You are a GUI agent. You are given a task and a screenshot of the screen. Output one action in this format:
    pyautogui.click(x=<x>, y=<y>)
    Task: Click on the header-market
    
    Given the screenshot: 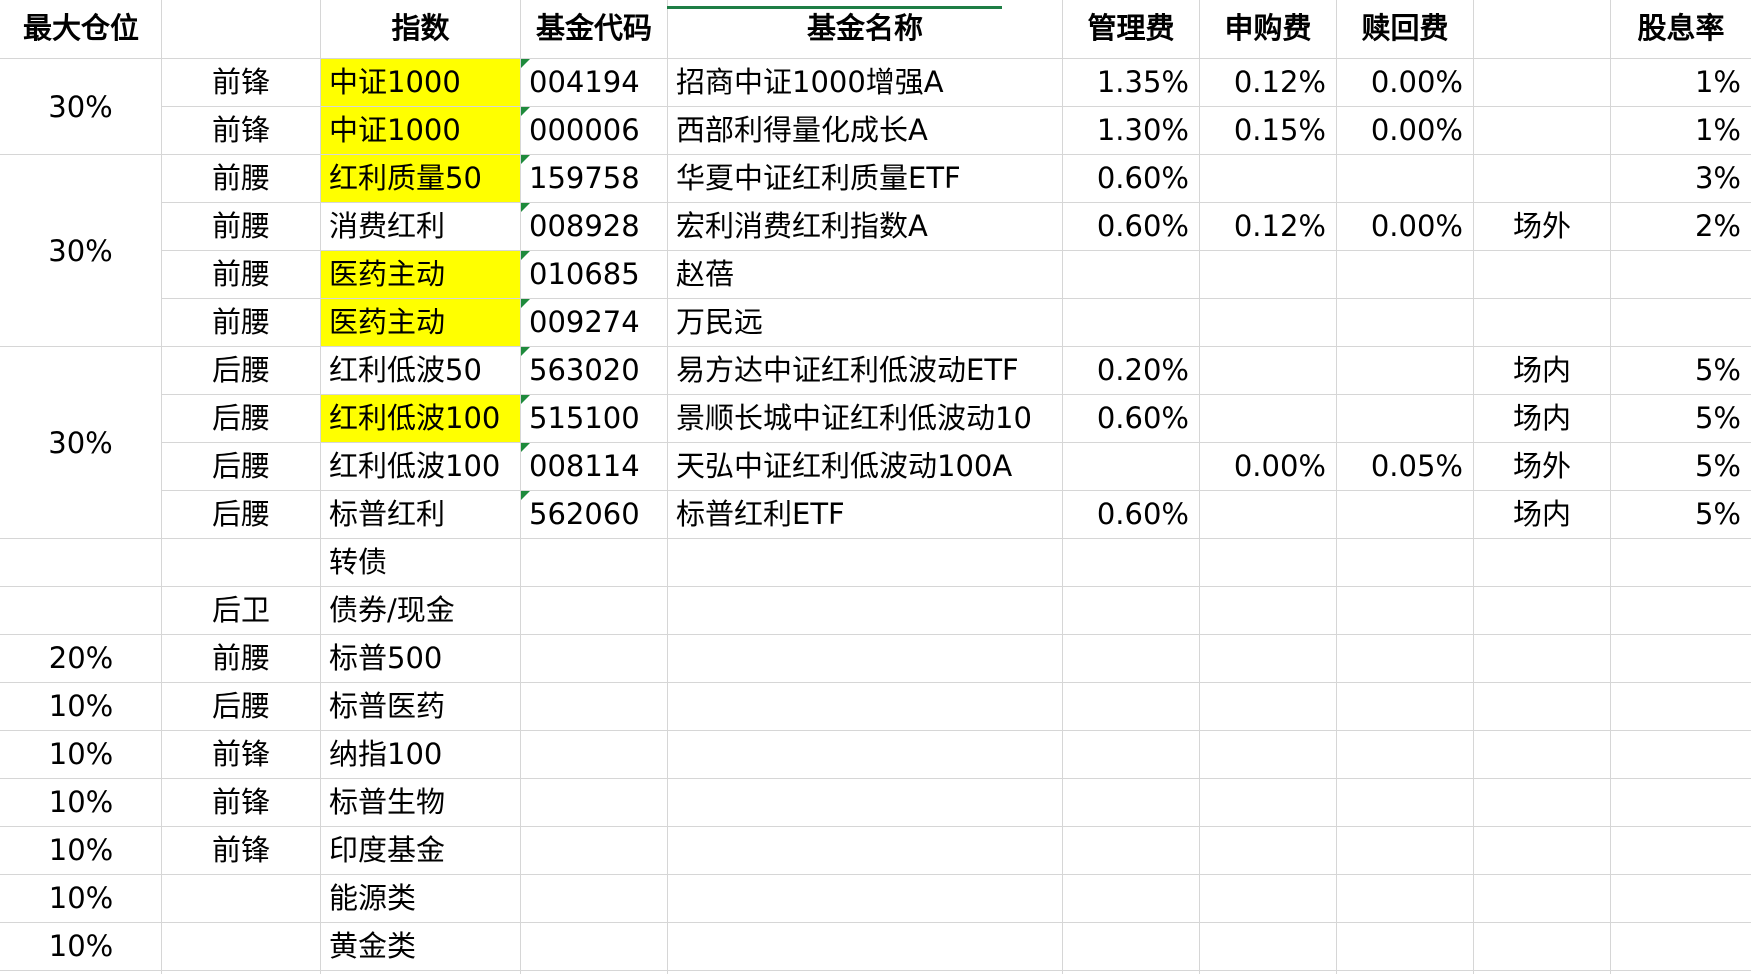 What is the action you would take?
    pyautogui.click(x=1542, y=30)
    